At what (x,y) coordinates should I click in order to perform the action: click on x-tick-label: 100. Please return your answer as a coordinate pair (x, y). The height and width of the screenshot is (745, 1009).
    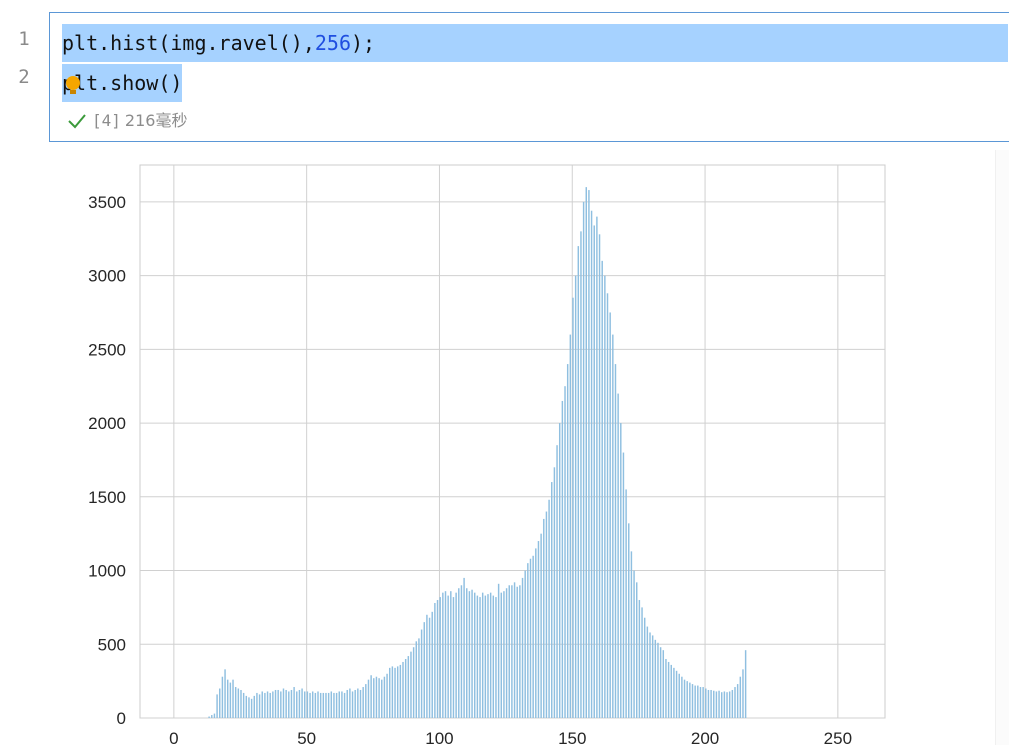
    Looking at the image, I should click on (439, 737).